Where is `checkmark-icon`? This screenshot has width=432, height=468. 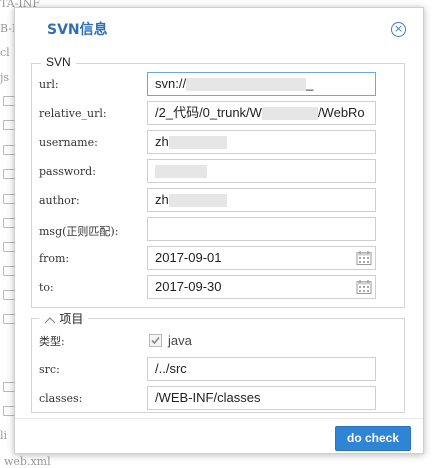 checkmark-icon is located at coordinates (155, 340).